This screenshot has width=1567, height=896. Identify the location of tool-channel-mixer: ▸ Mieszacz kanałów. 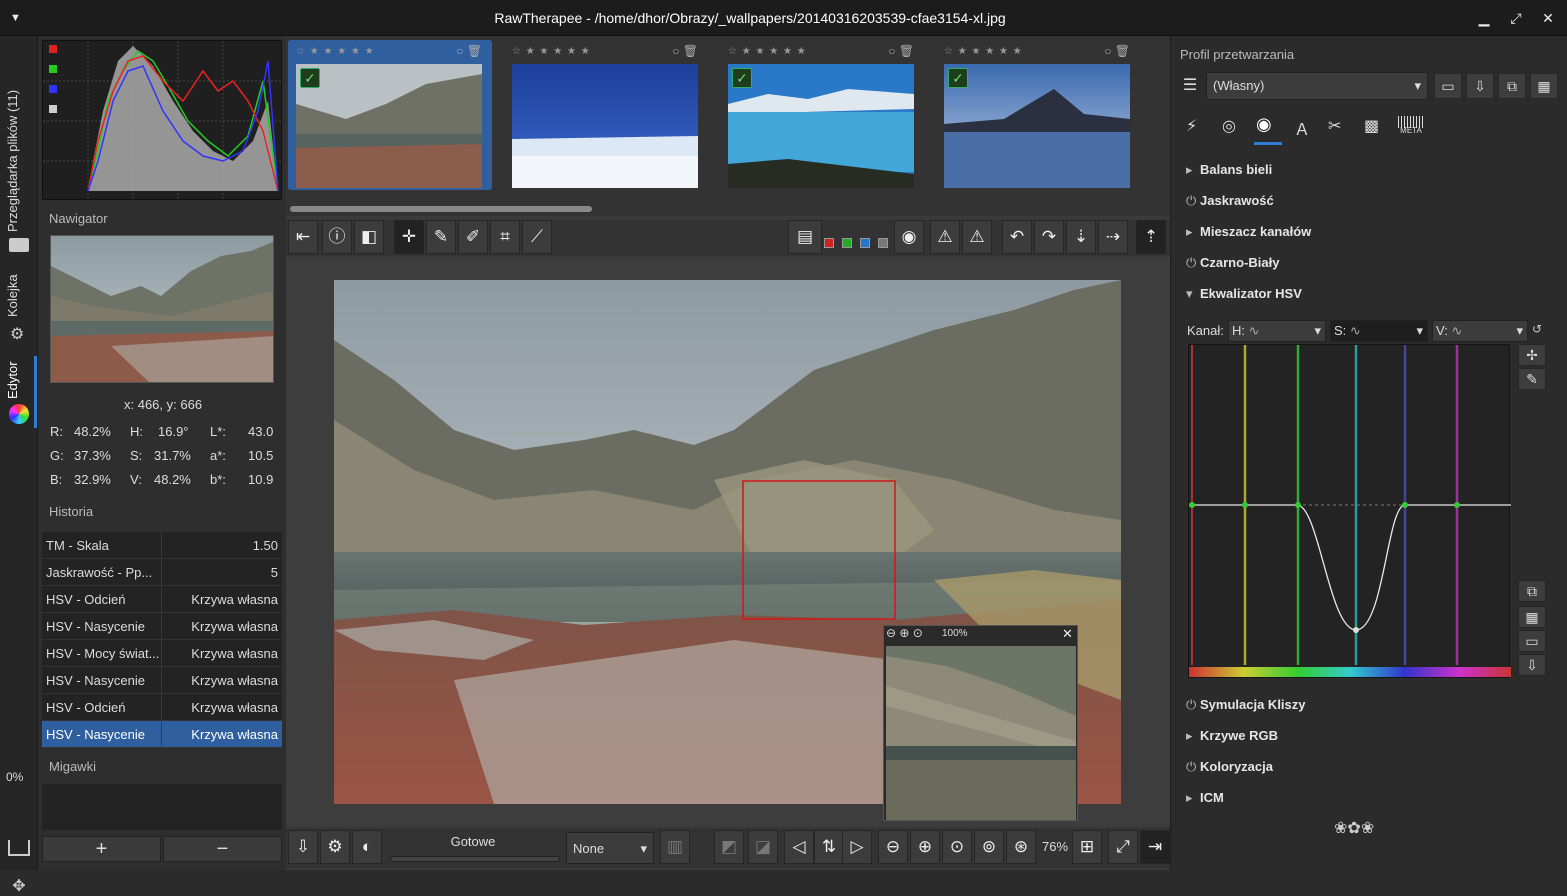
(1248, 232).